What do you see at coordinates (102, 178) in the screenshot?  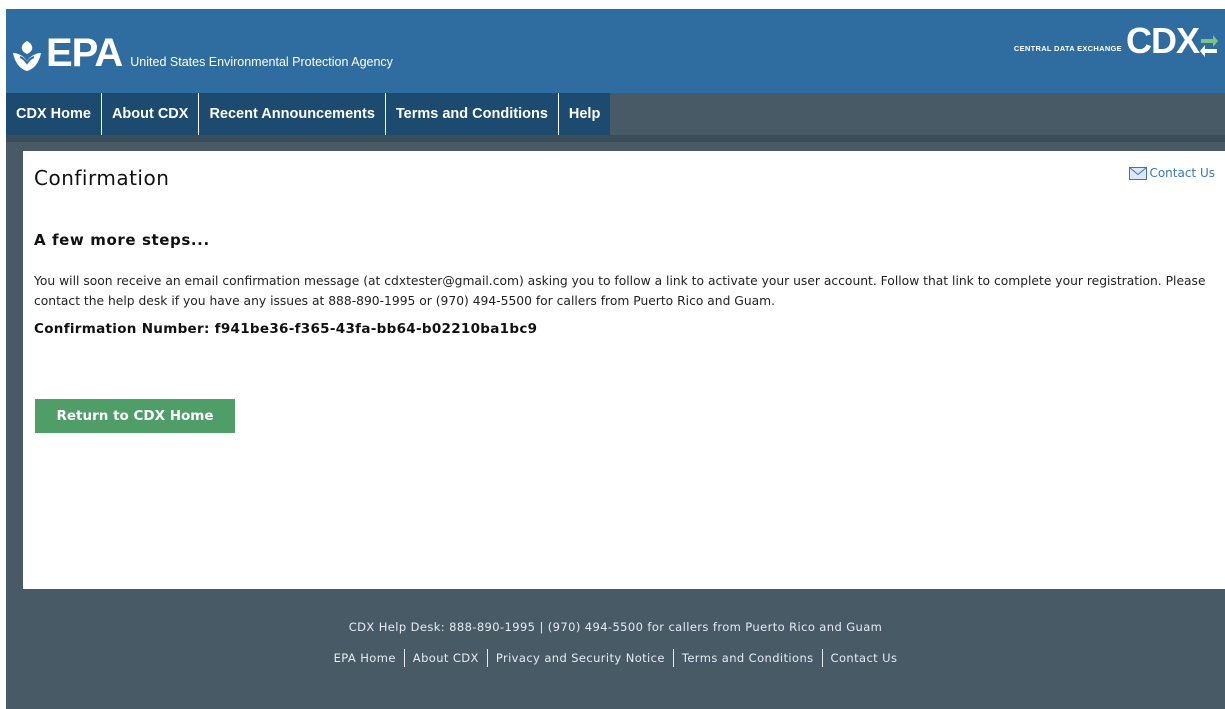 I see `page-title: Confirmation` at bounding box center [102, 178].